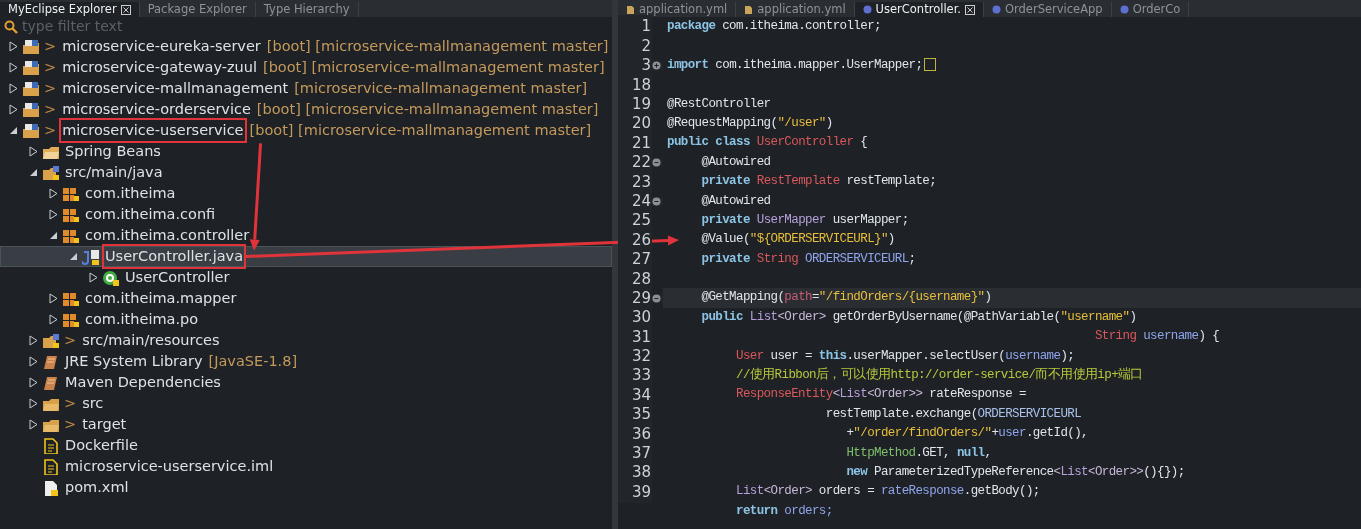  I want to click on code-line: HttpMethod.GET, null,, so click(919, 453).